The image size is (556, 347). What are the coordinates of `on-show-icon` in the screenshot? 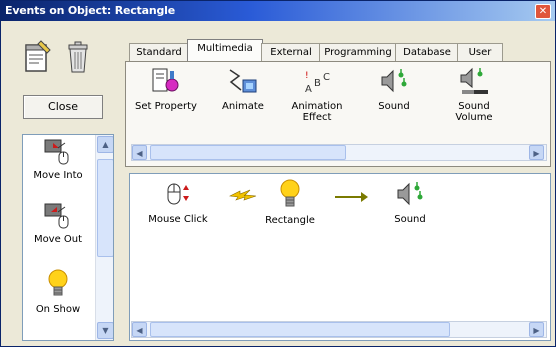 It's located at (58, 285).